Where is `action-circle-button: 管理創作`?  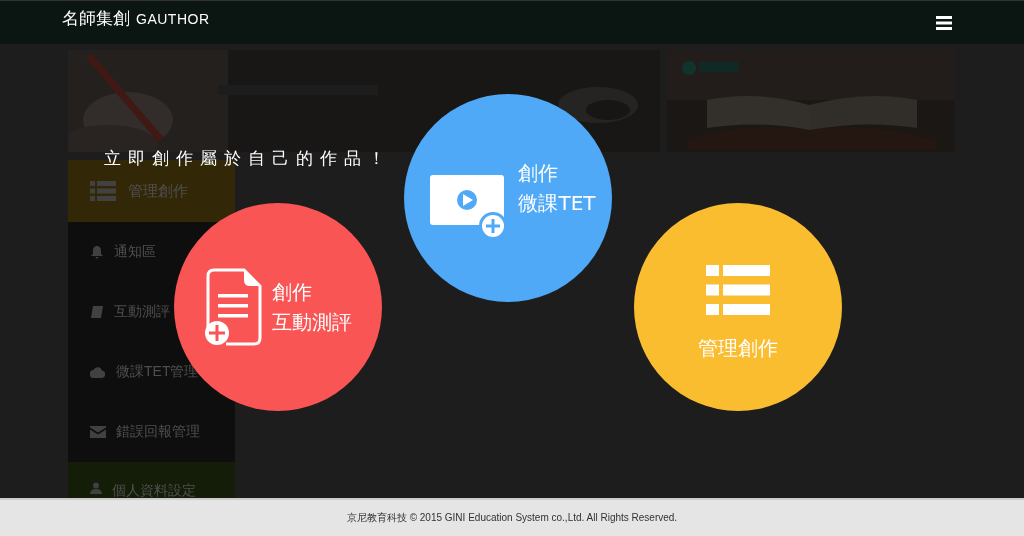 action-circle-button: 管理創作 is located at coordinates (738, 307).